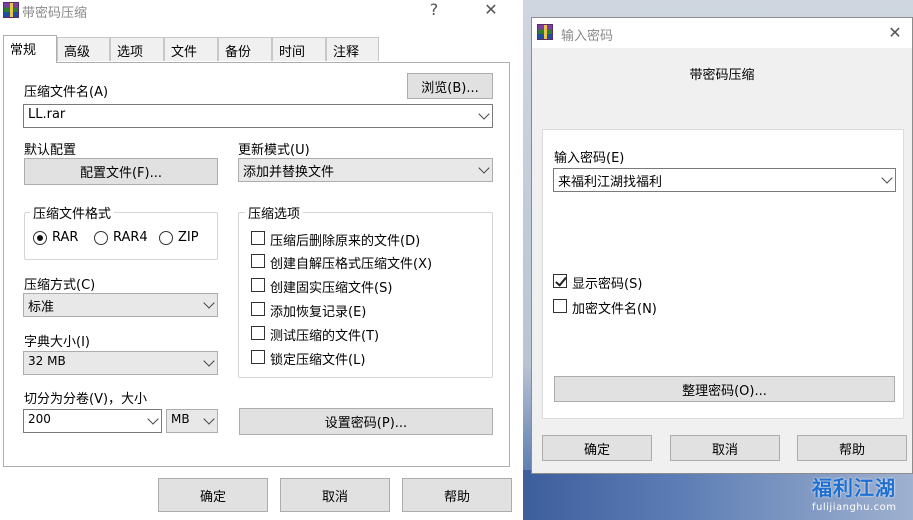 This screenshot has height=520, width=913. Describe the element at coordinates (30, 49) in the screenshot. I see `tab-general: 常规` at that location.